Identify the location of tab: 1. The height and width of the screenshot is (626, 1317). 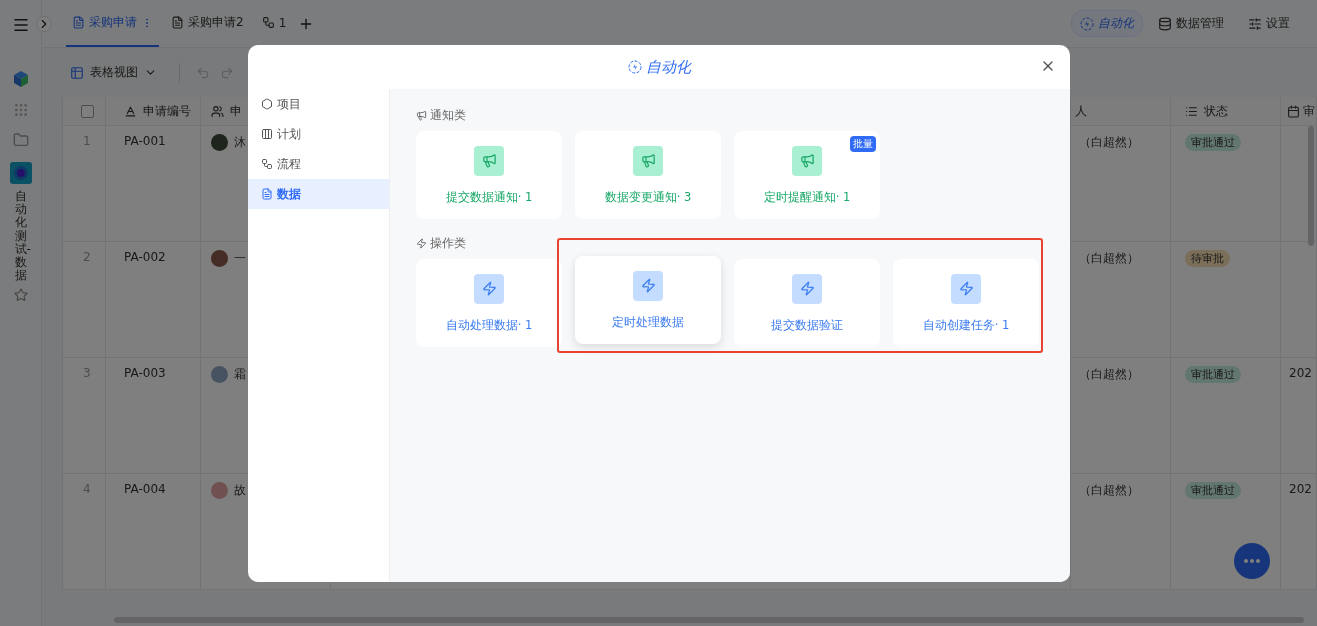
(274, 23).